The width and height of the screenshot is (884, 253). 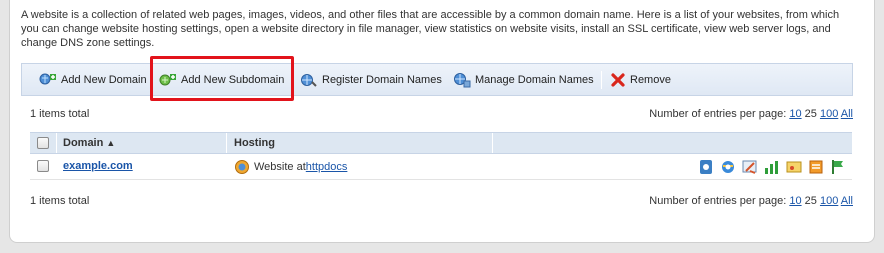 I want to click on open-site-icon, so click(x=706, y=167).